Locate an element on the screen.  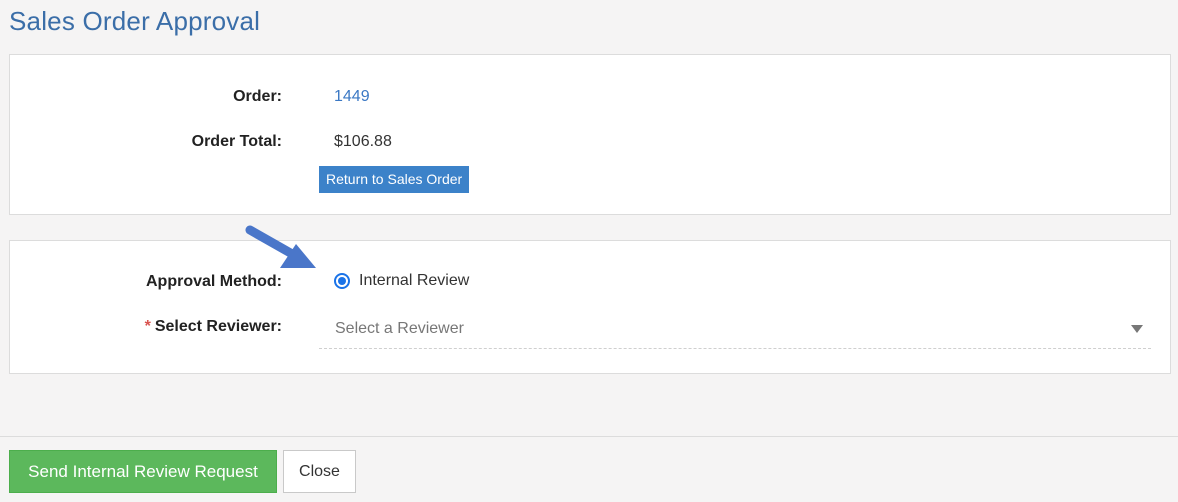
order-total-value: $106.88 is located at coordinates (363, 141).